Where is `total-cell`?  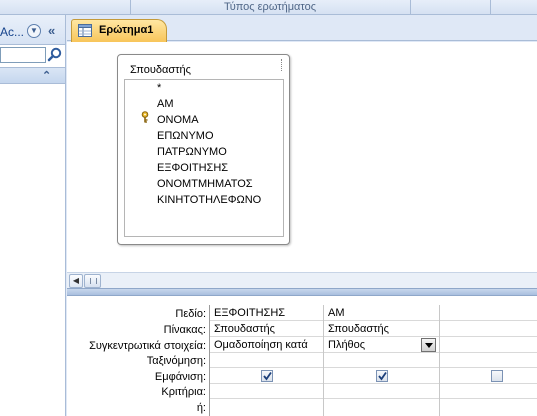 total-cell is located at coordinates (488, 345).